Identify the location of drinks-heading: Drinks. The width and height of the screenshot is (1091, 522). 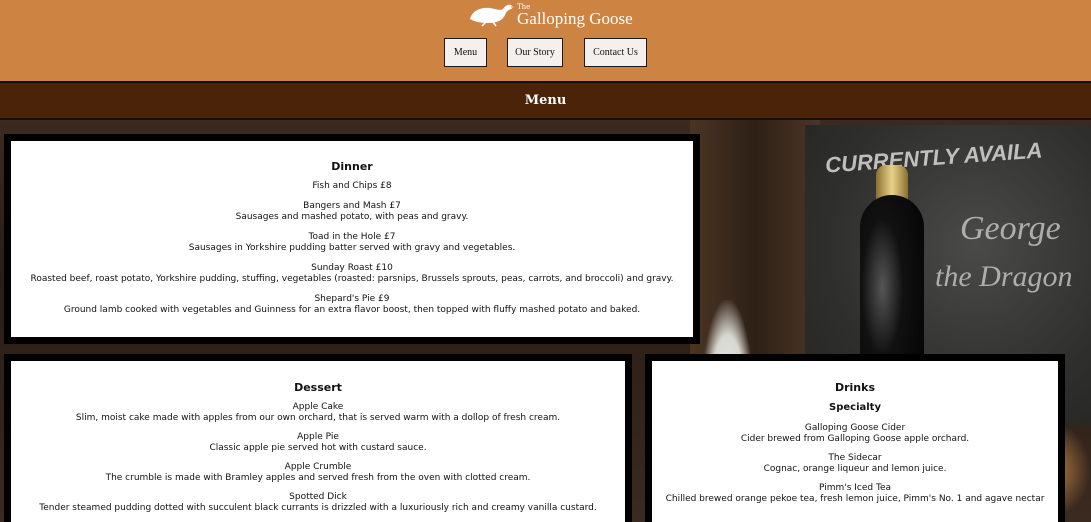
(855, 387).